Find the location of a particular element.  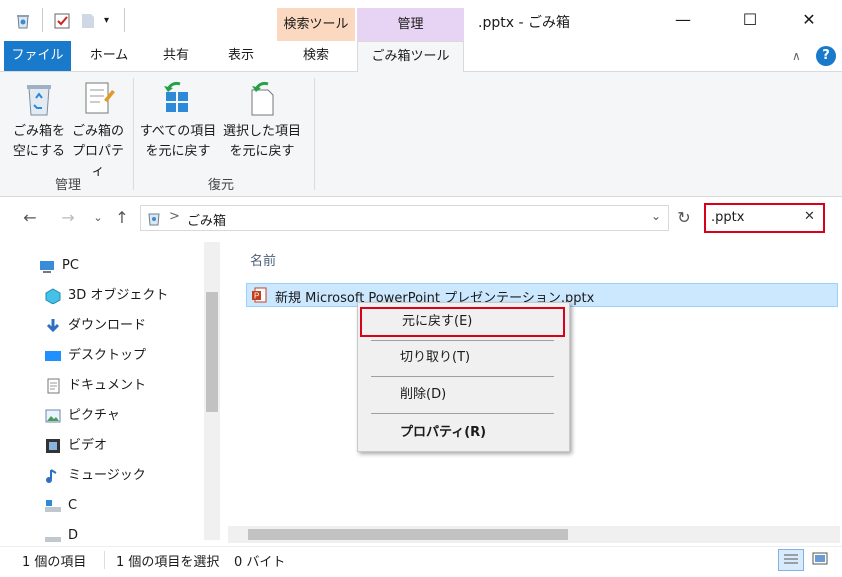

empty-recycle-bin-button: ごみ箱を 空にする is located at coordinates (39, 123).